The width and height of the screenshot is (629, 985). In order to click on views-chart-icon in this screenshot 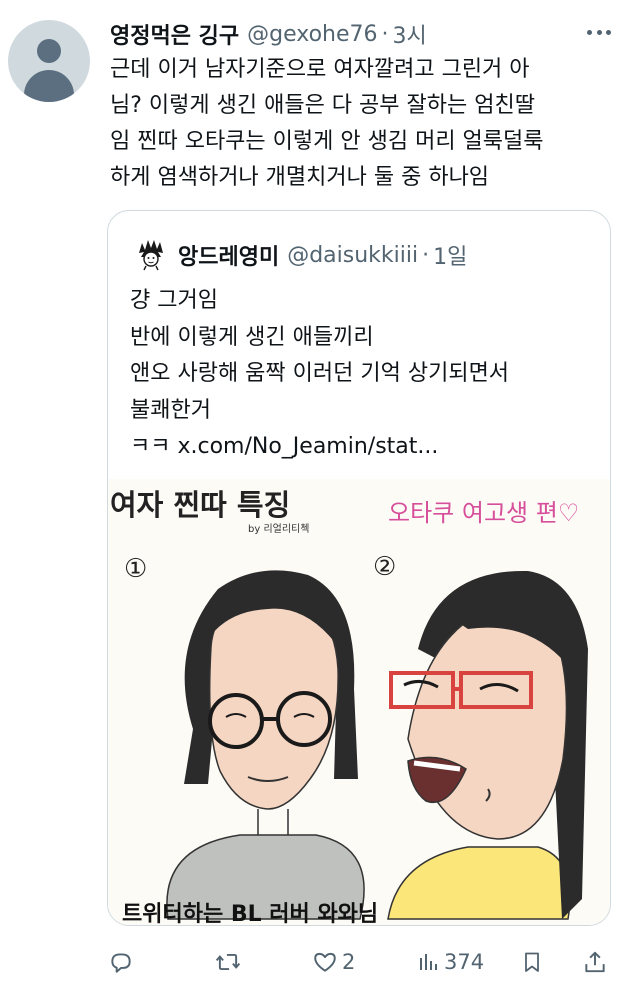, I will do `click(428, 962)`.